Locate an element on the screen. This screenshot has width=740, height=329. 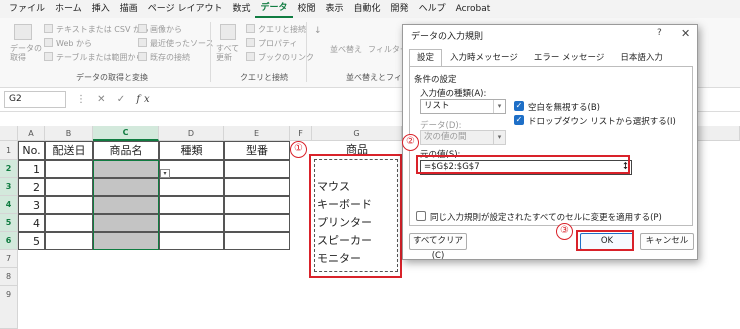
refresh-all-button: すべて 更新 is located at coordinates (227, 53).